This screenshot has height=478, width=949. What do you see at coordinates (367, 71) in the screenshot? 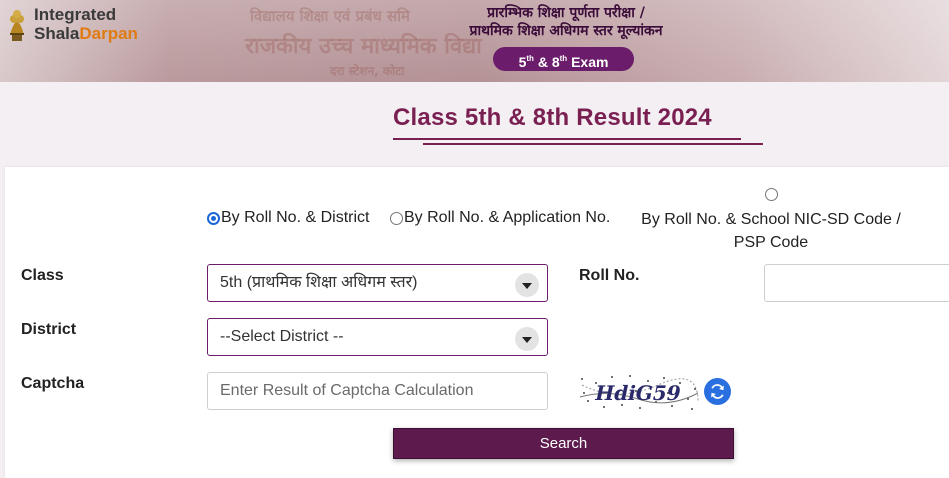
I see `banner-background-text: दरा स्टेशन, कोटा` at bounding box center [367, 71].